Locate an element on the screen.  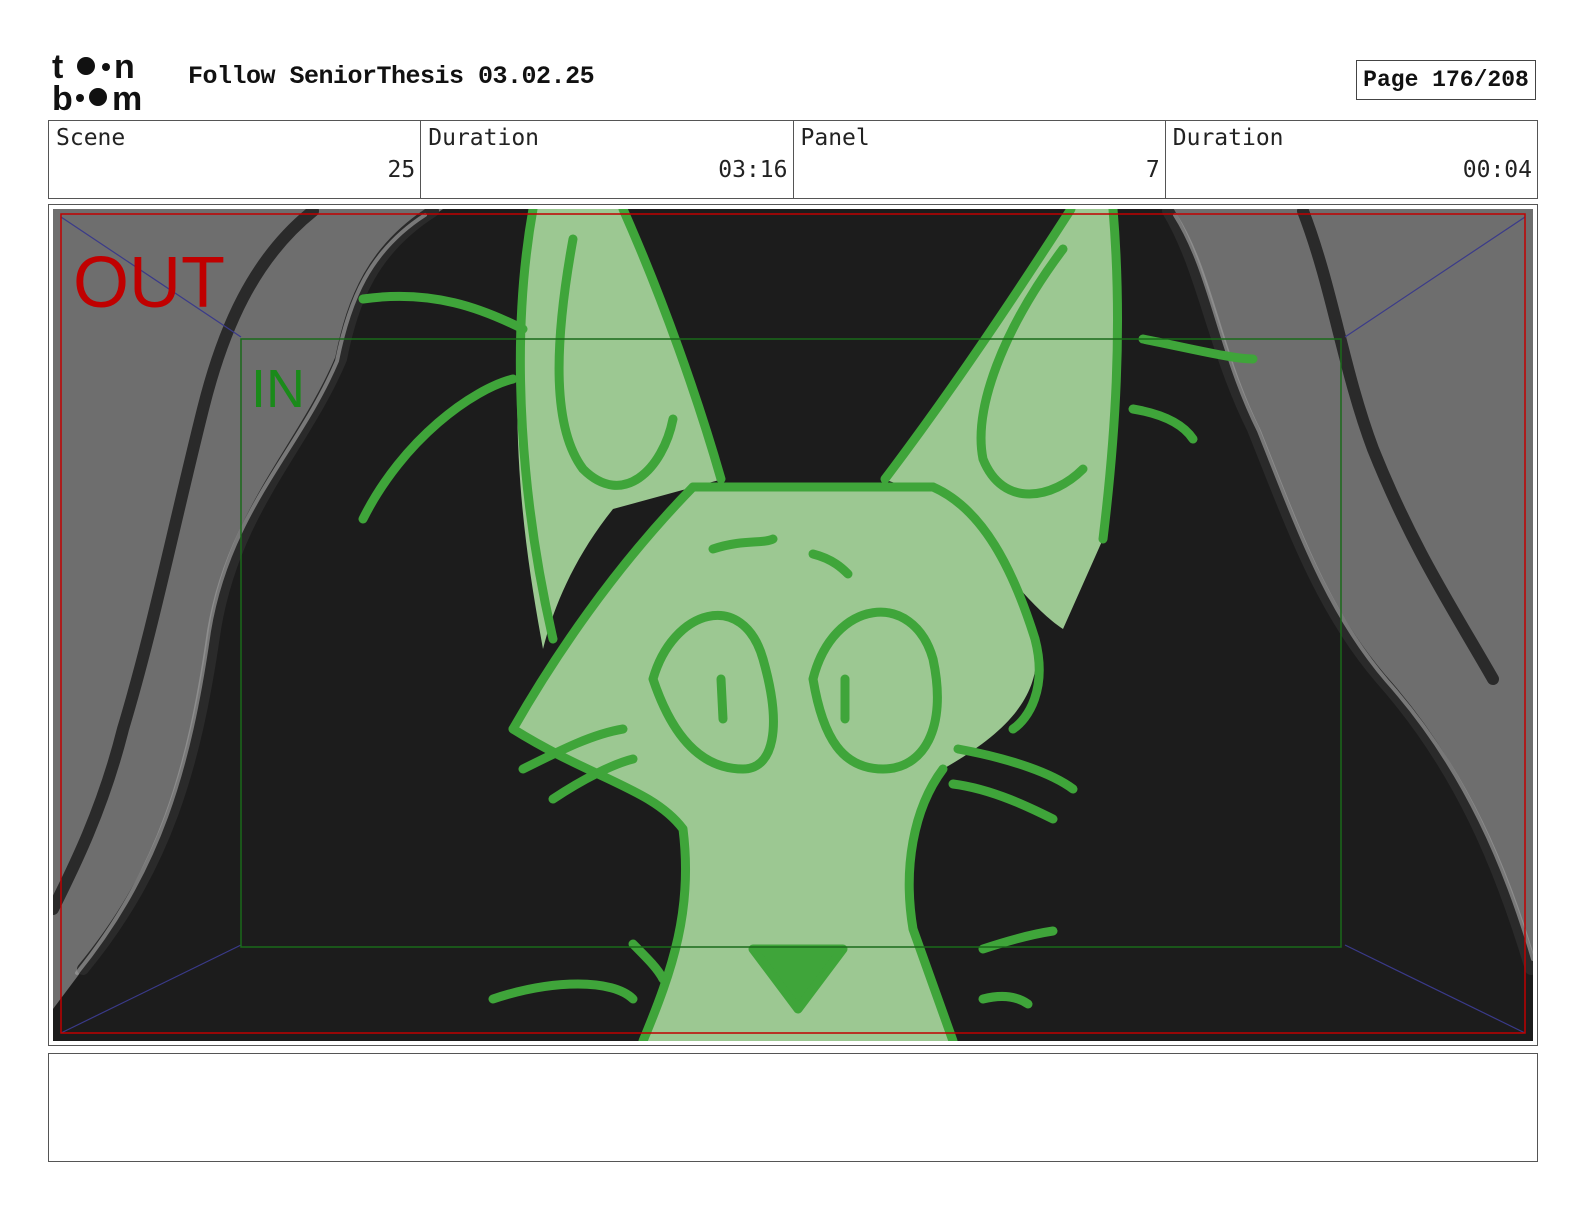
panel-duration-cell: Duration 00:04 is located at coordinates (1351, 159).